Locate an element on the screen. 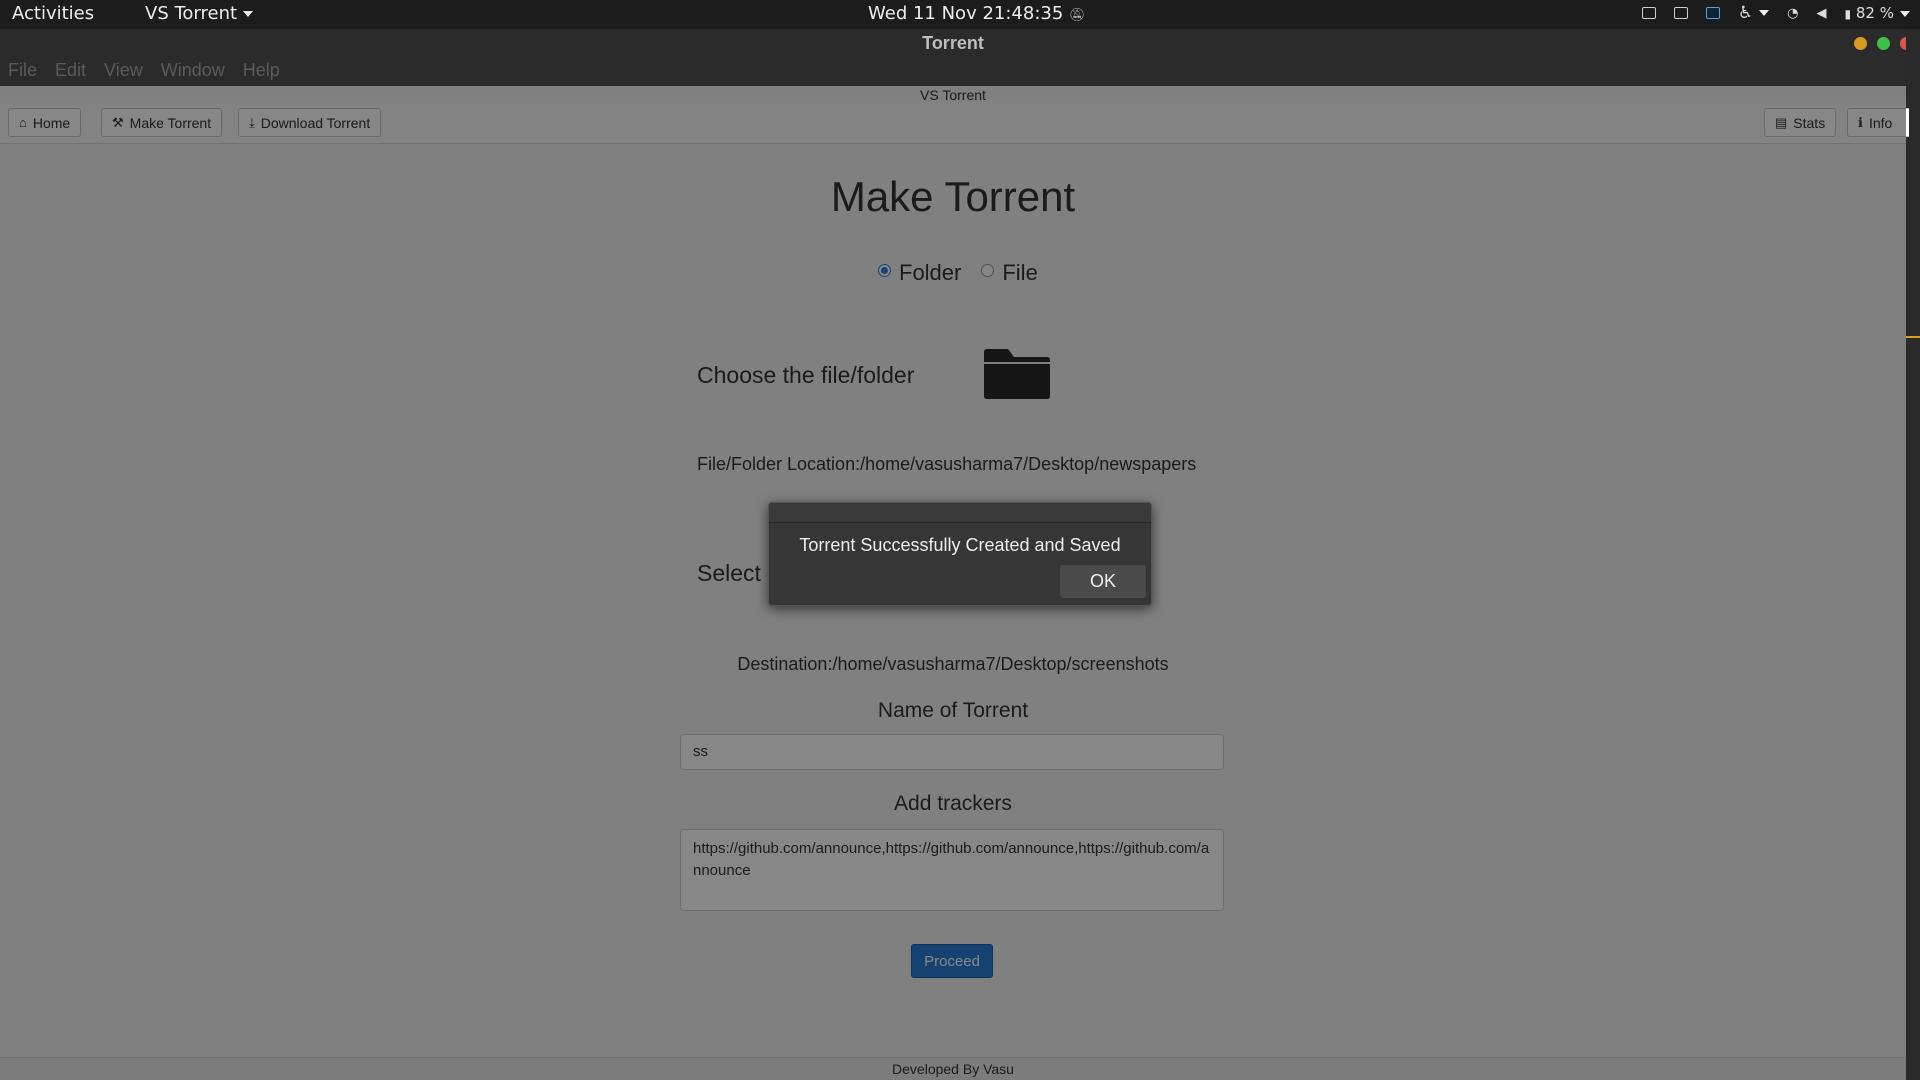 This screenshot has height=1080, width=1920. clock-text: Wed 11 Nov 21:48:35 is located at coordinates (966, 13).